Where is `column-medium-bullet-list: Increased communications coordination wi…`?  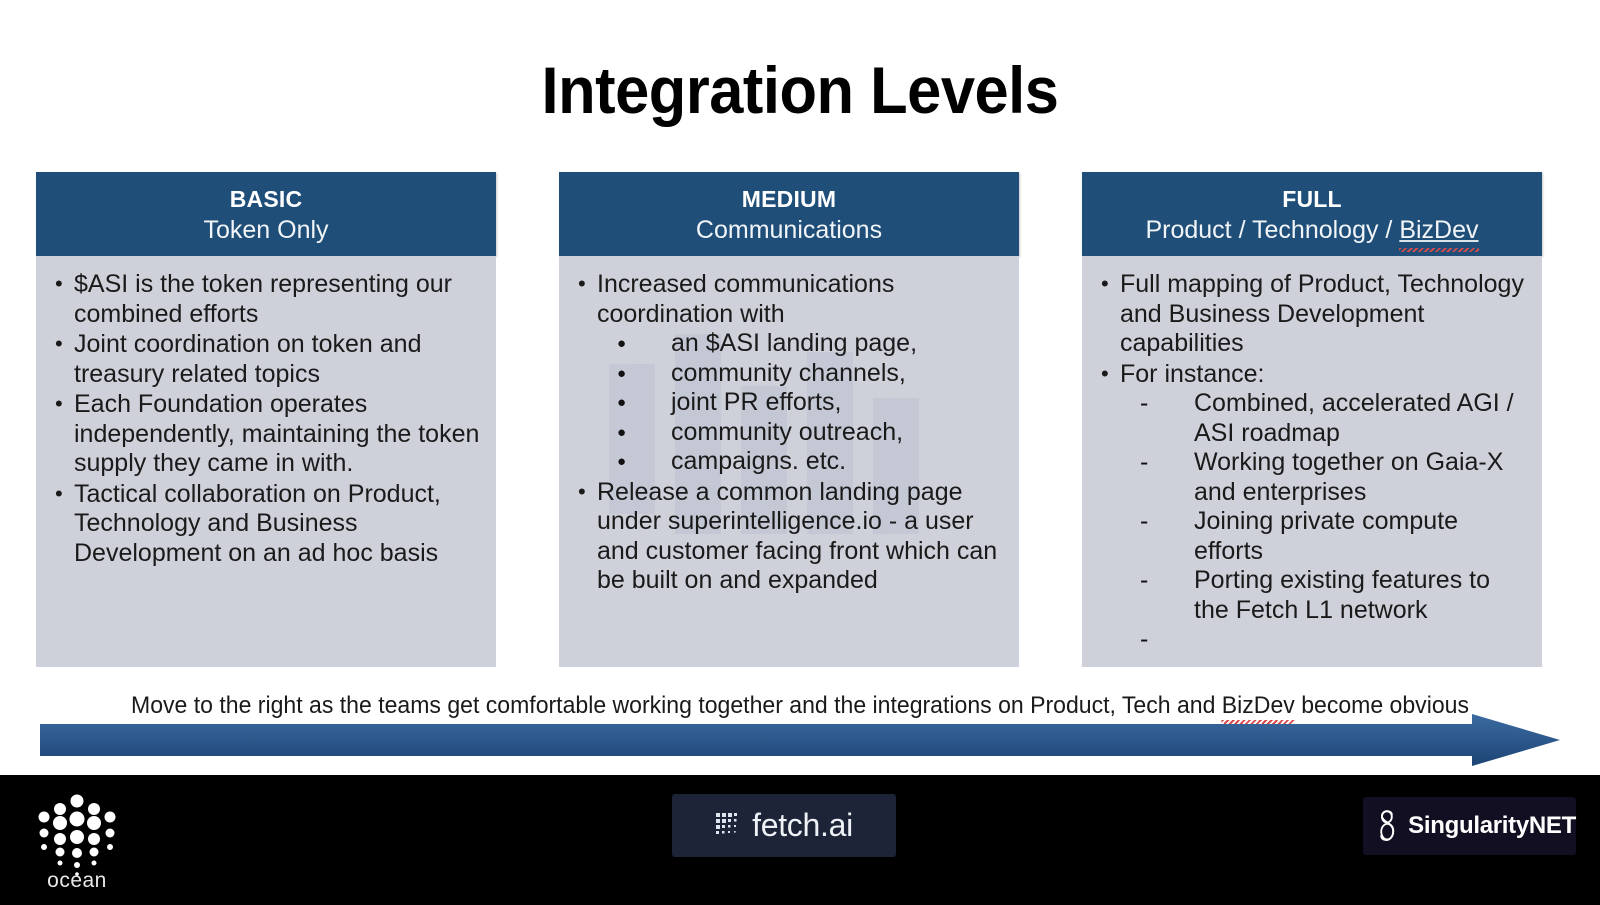
column-medium-bullet-list: Increased communications coordination wi… is located at coordinates (790, 432).